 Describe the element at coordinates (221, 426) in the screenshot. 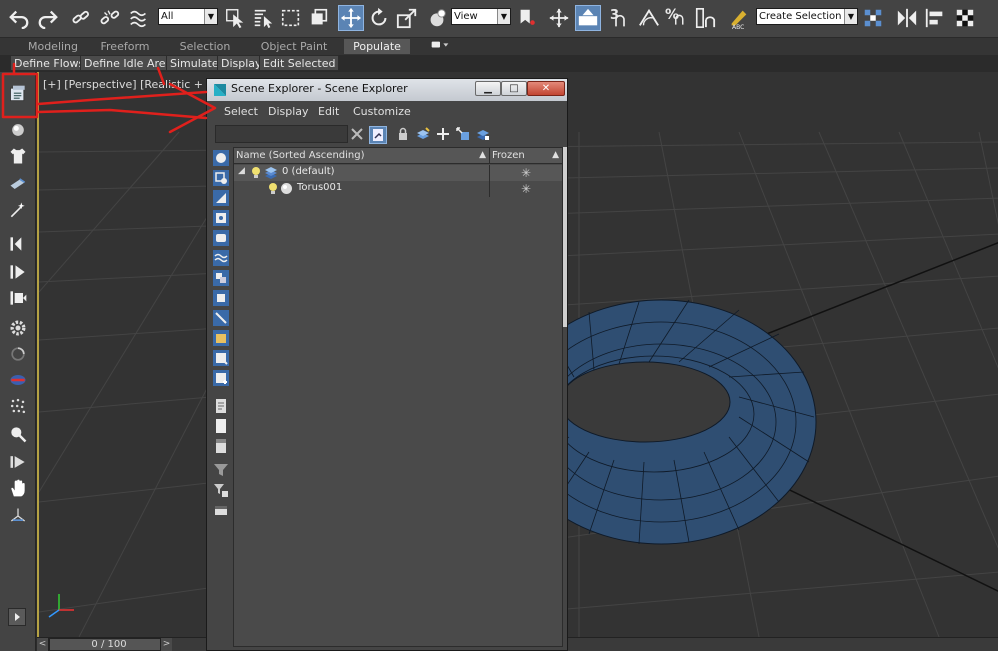

I see `display-none-icon` at that location.